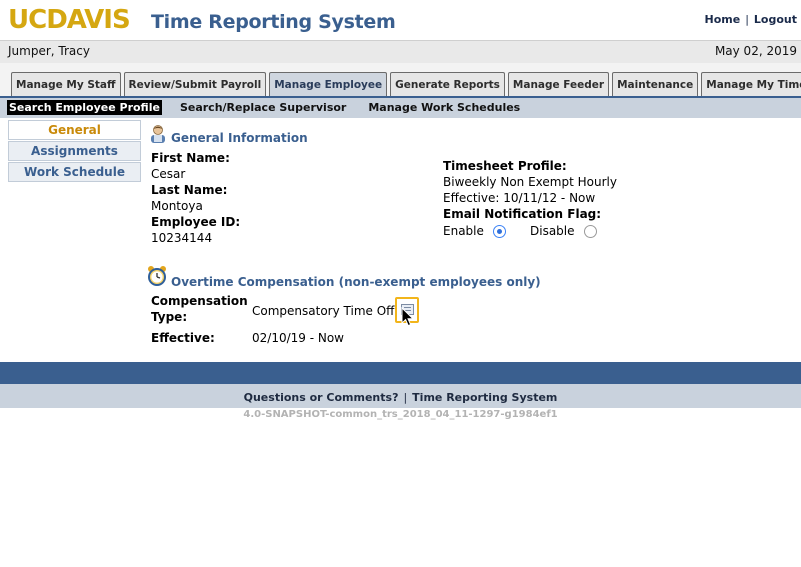 The height and width of the screenshot is (567, 801). What do you see at coordinates (199, 301) in the screenshot?
I see `comp-type-label-line1: Compensation` at bounding box center [199, 301].